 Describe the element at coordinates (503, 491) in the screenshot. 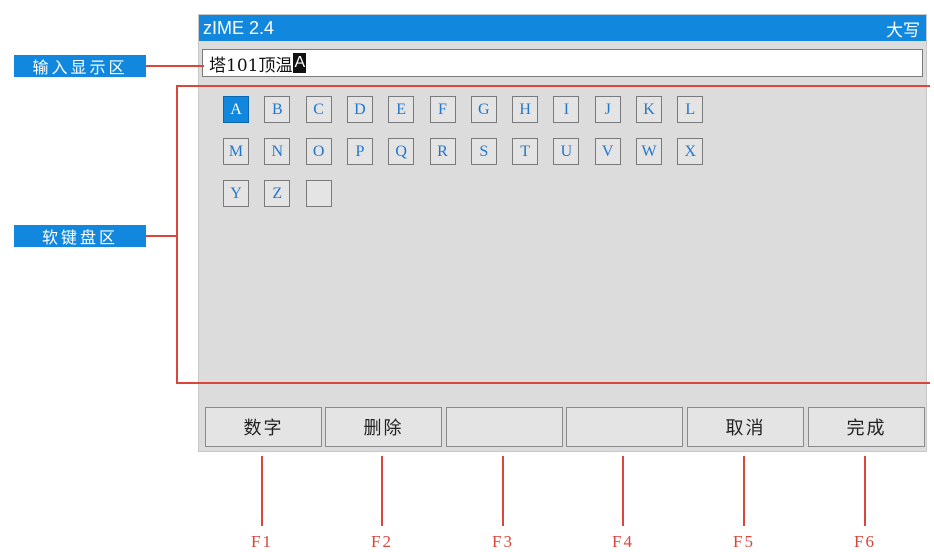

I see `f3-leader-line` at that location.